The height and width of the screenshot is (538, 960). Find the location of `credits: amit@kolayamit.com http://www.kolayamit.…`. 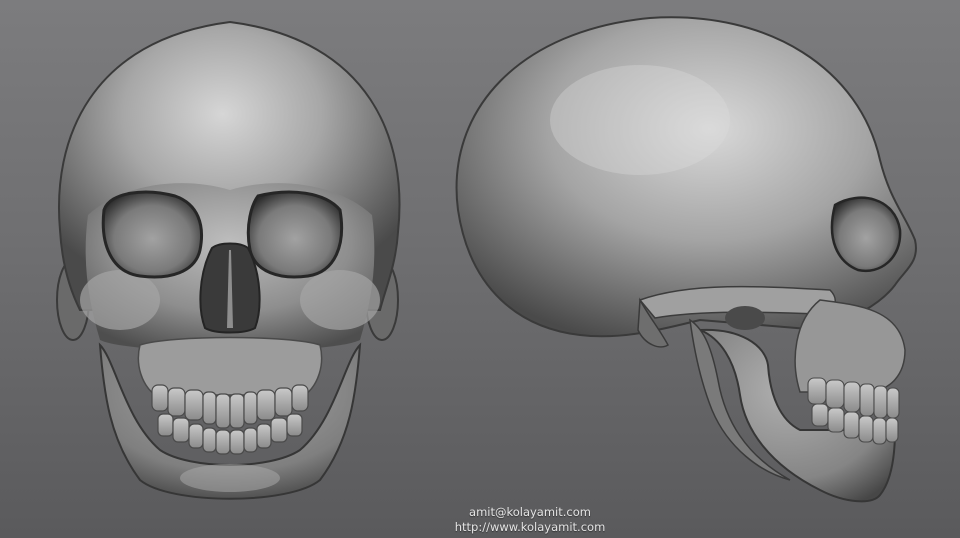

credits: amit@kolayamit.com http://www.kolayamit.… is located at coordinates (530, 520).